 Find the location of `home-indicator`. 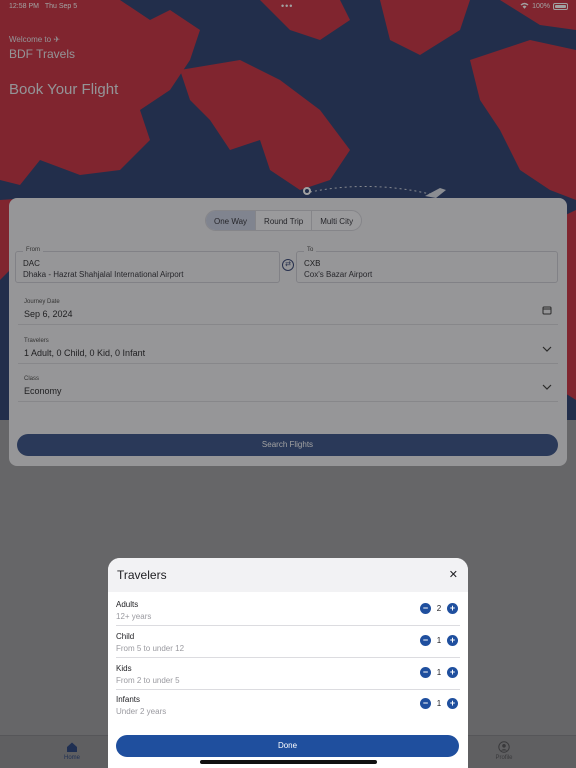

home-indicator is located at coordinates (288, 762).